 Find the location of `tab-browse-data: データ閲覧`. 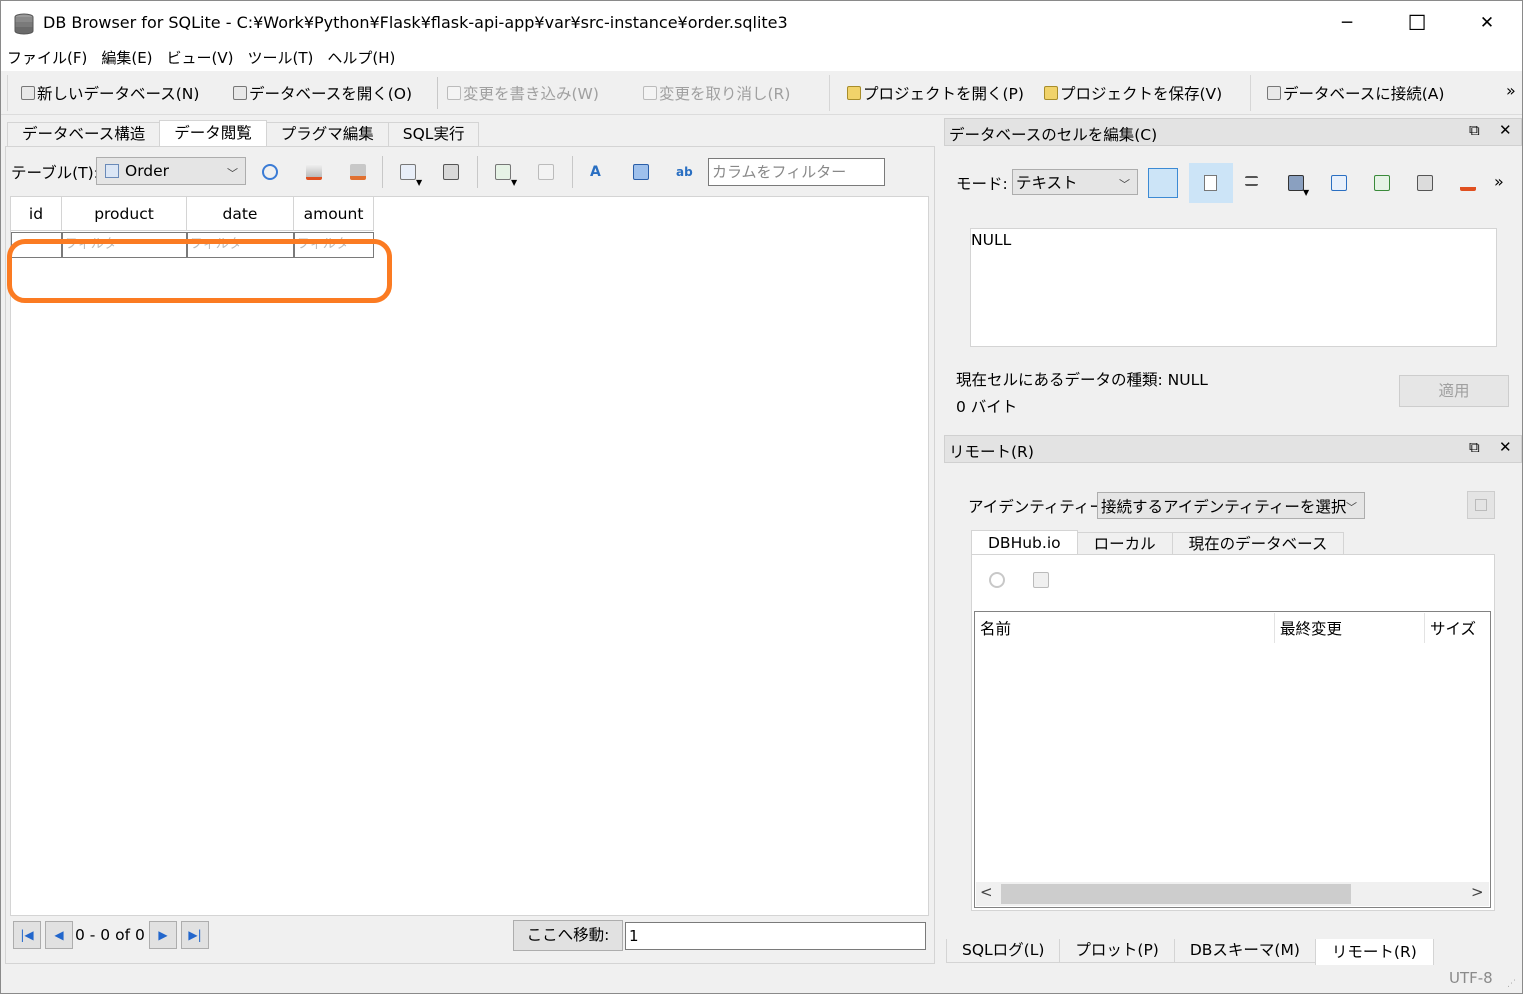

tab-browse-data: データ閲覧 is located at coordinates (213, 133).